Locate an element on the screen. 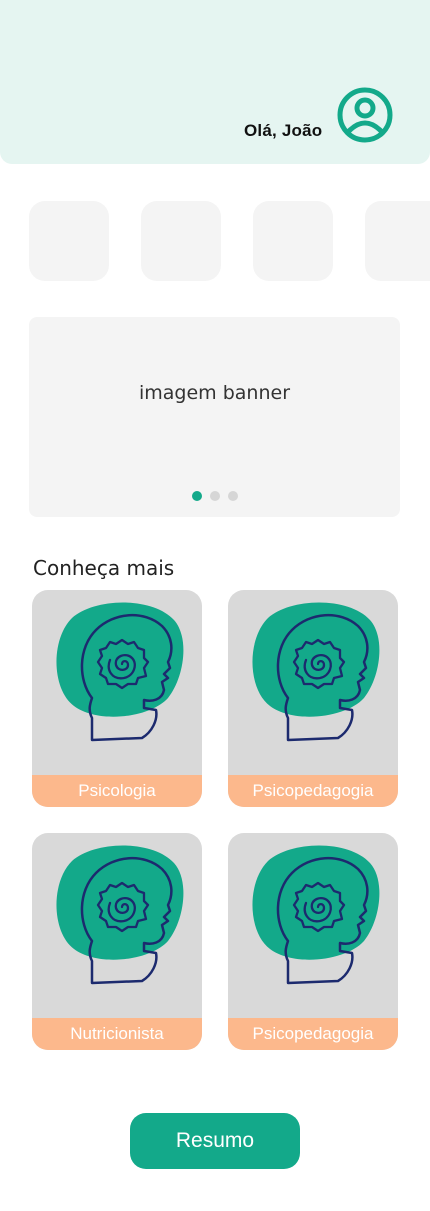  quick-actions-row is located at coordinates (215, 241).